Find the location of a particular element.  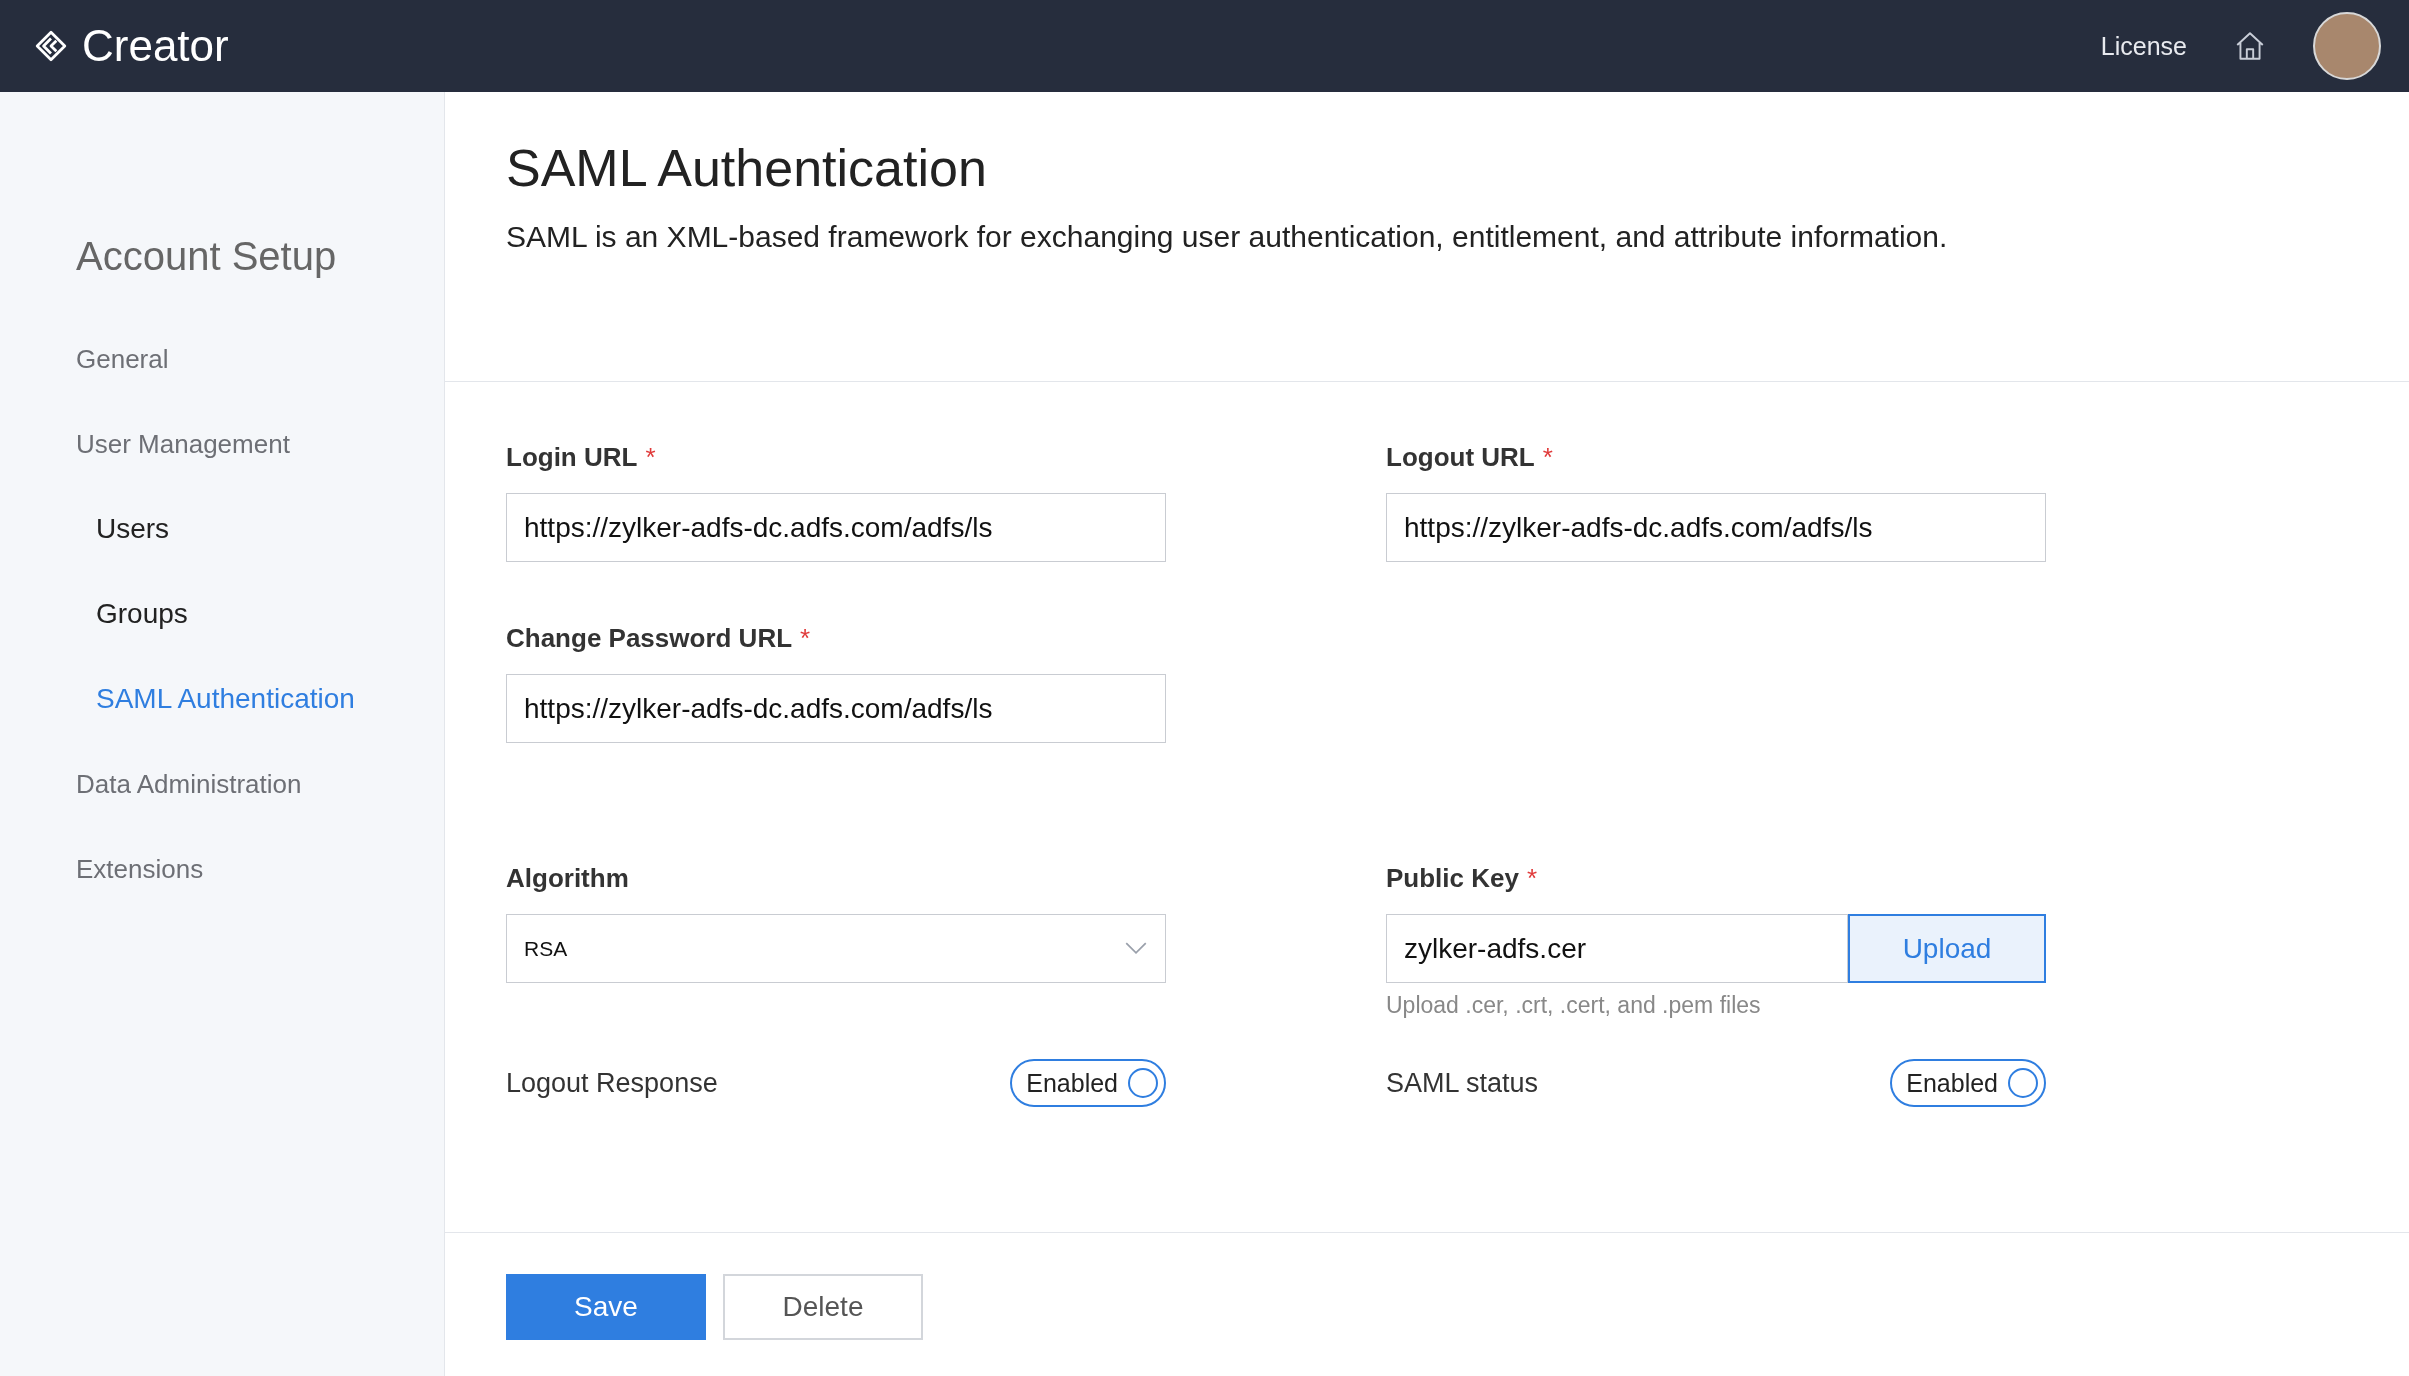

field-label: Login URL is located at coordinates (572, 457).